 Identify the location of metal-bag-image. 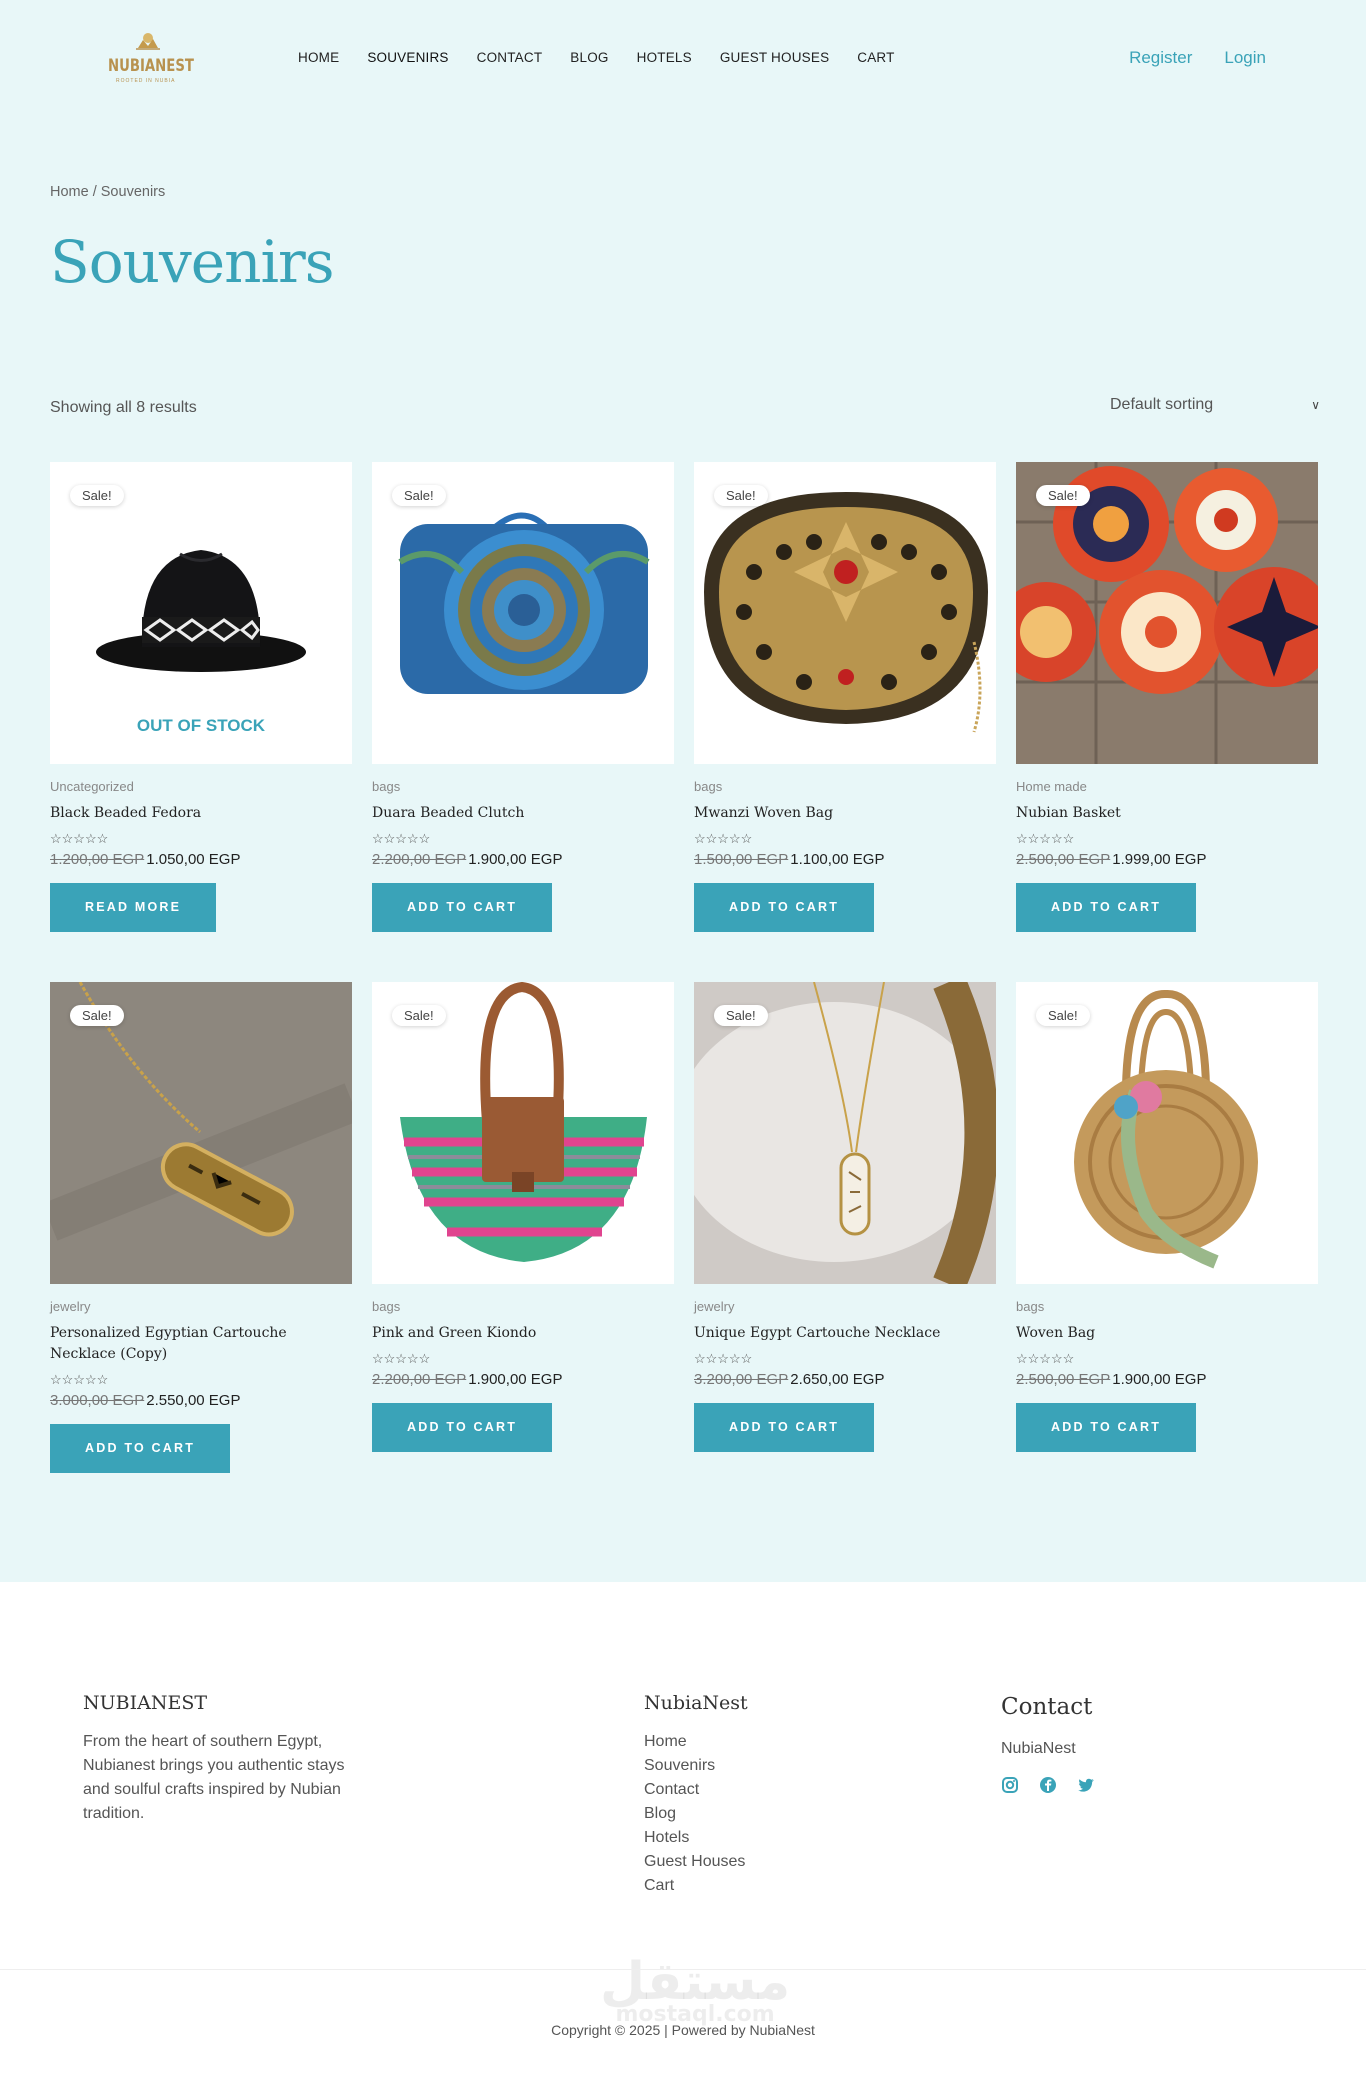
(846, 612).